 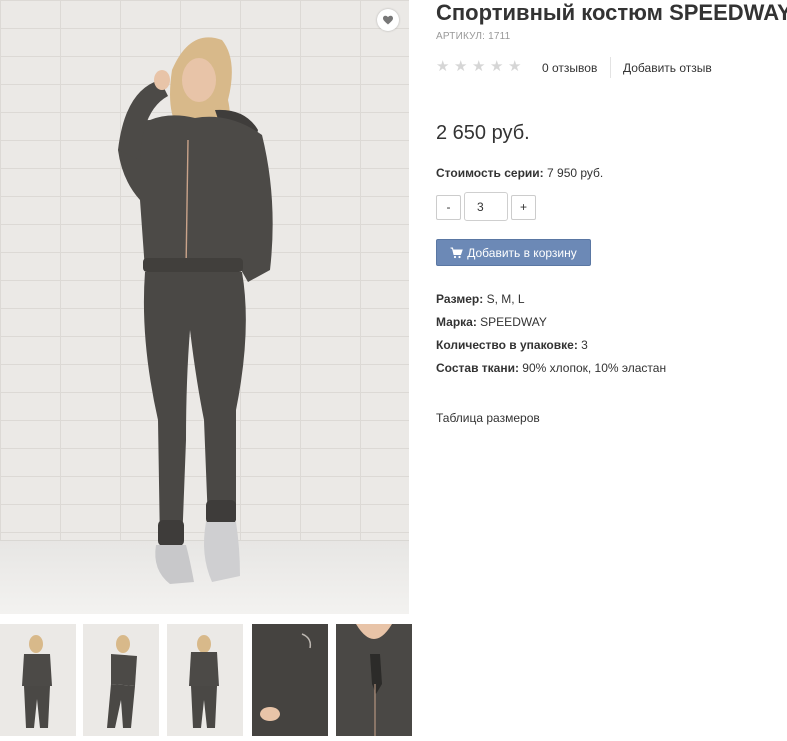 I want to click on rating-stars: ★ ★ ★ ★ ★, so click(x=479, y=66).